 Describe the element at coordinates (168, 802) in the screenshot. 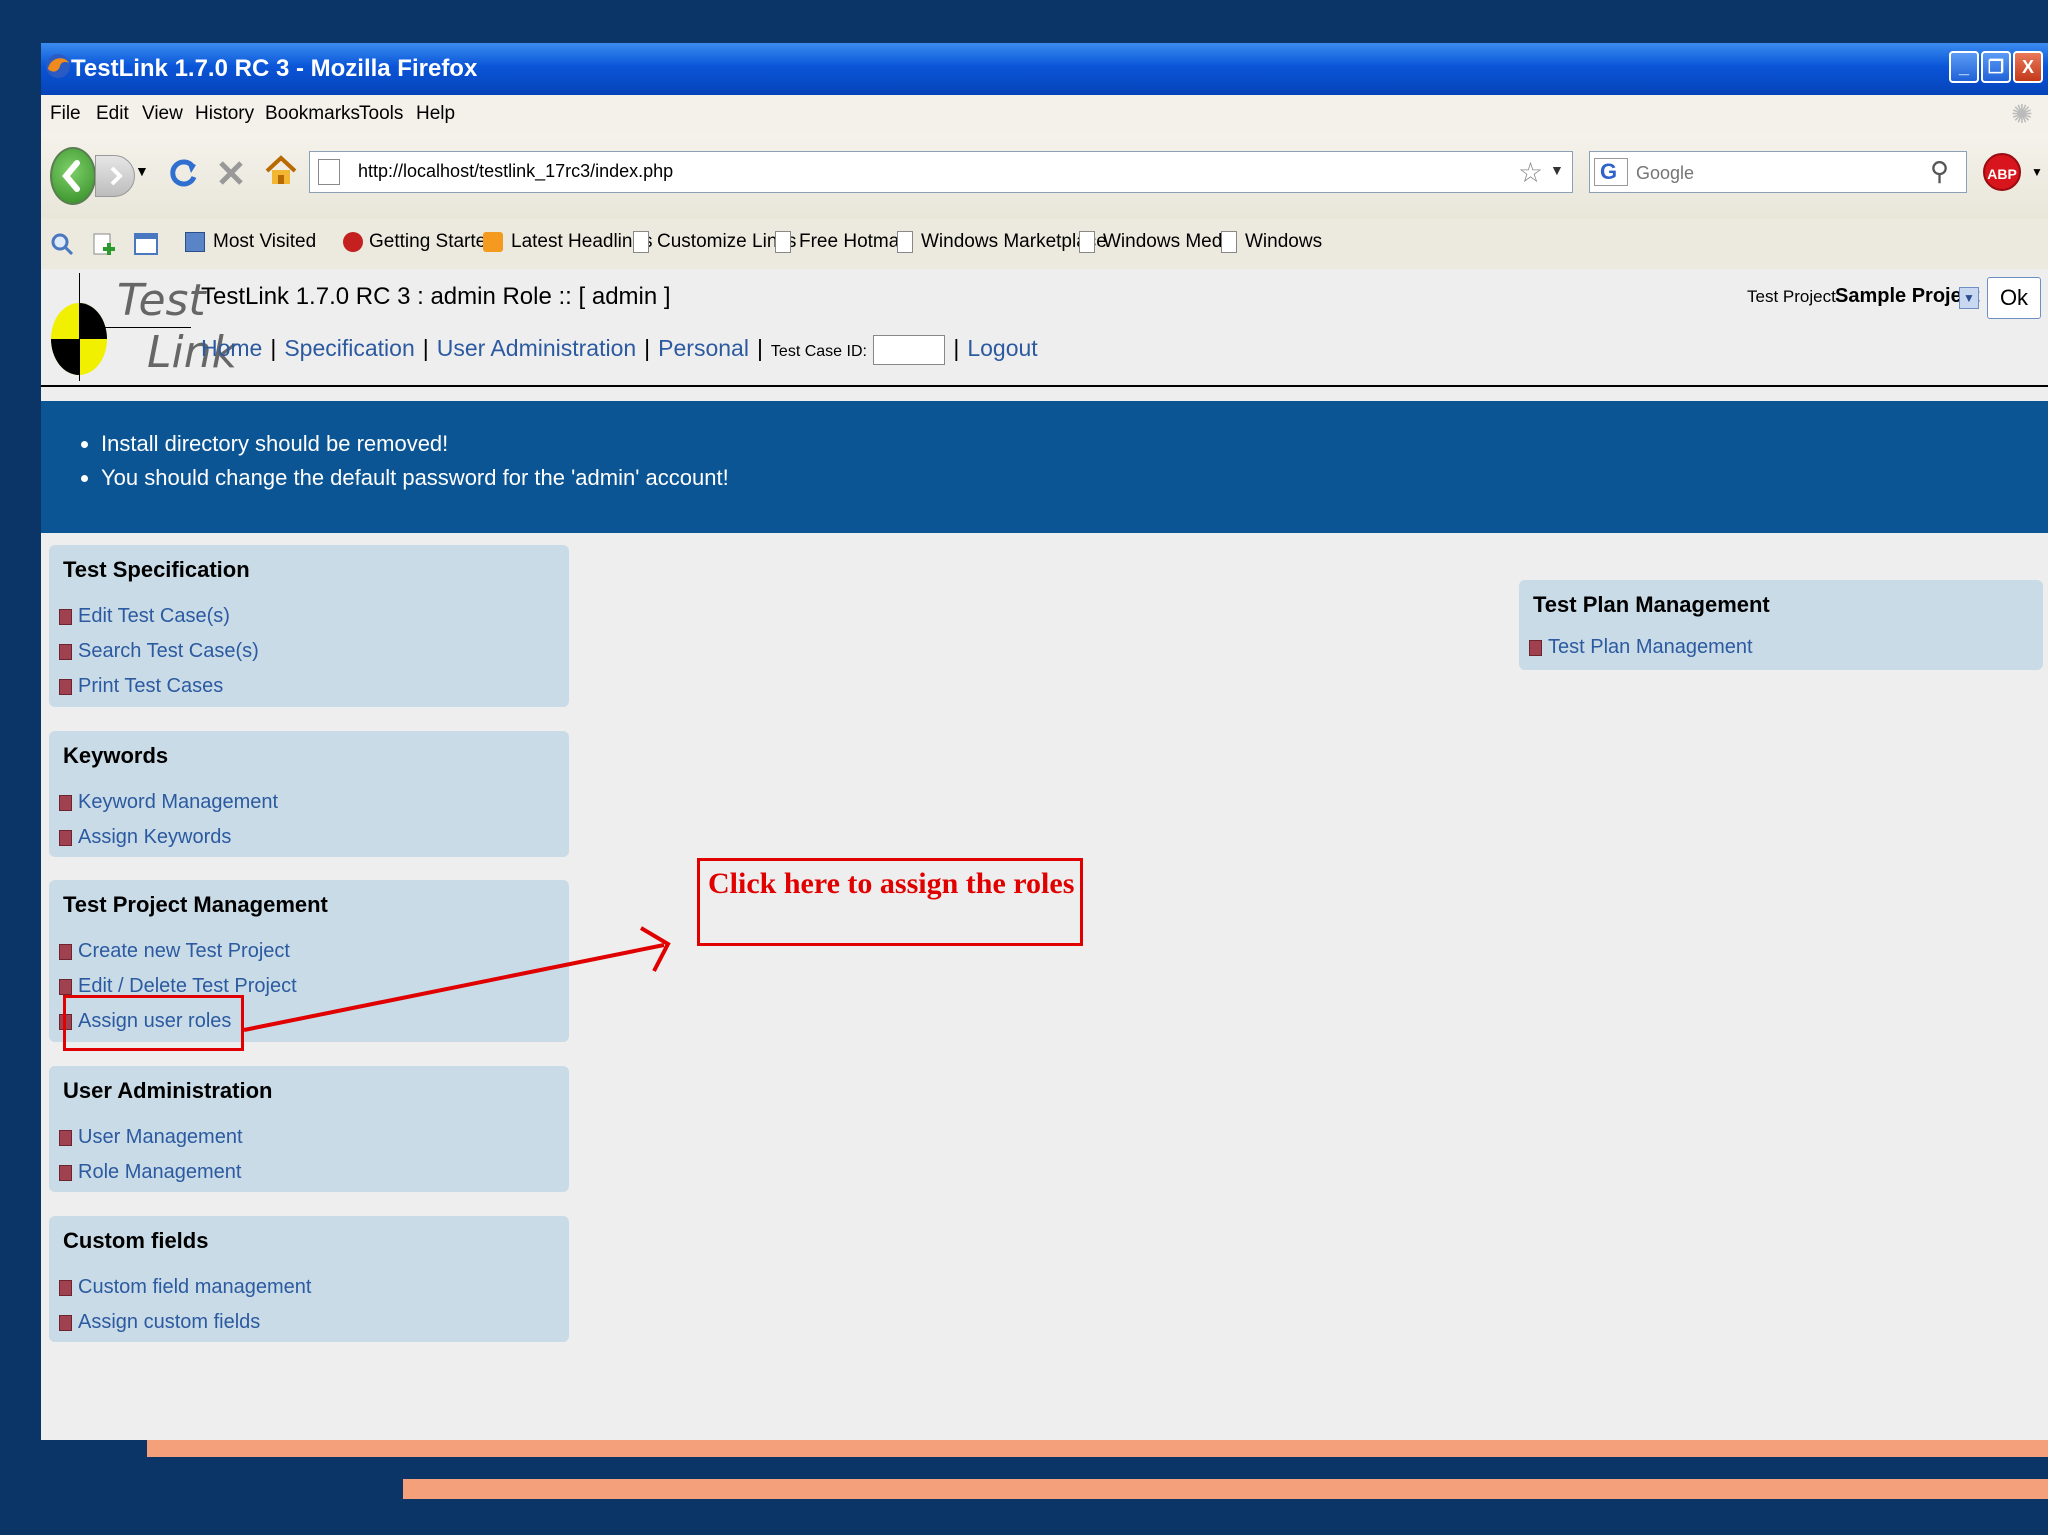

I see `link-keyword-management: Keyword Management` at that location.